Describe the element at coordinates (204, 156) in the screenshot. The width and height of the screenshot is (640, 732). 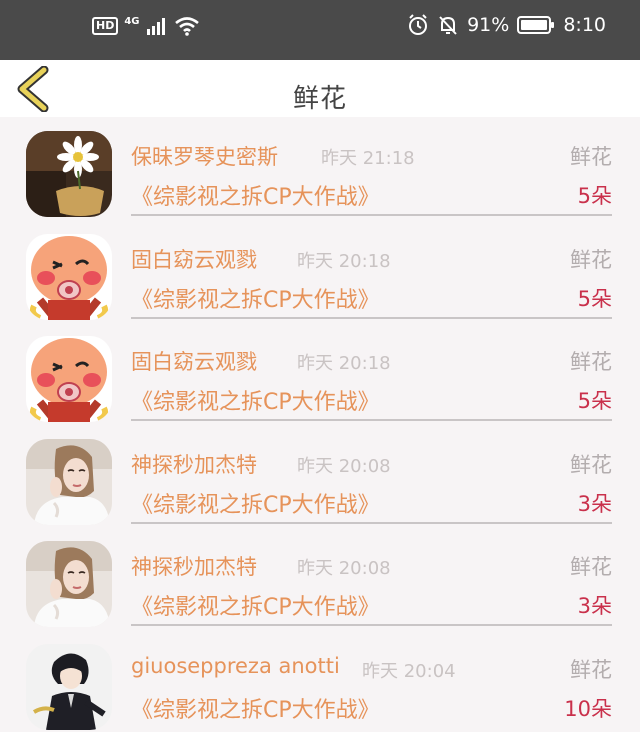
I see `sender-name: 保昧罗琴史密斯` at that location.